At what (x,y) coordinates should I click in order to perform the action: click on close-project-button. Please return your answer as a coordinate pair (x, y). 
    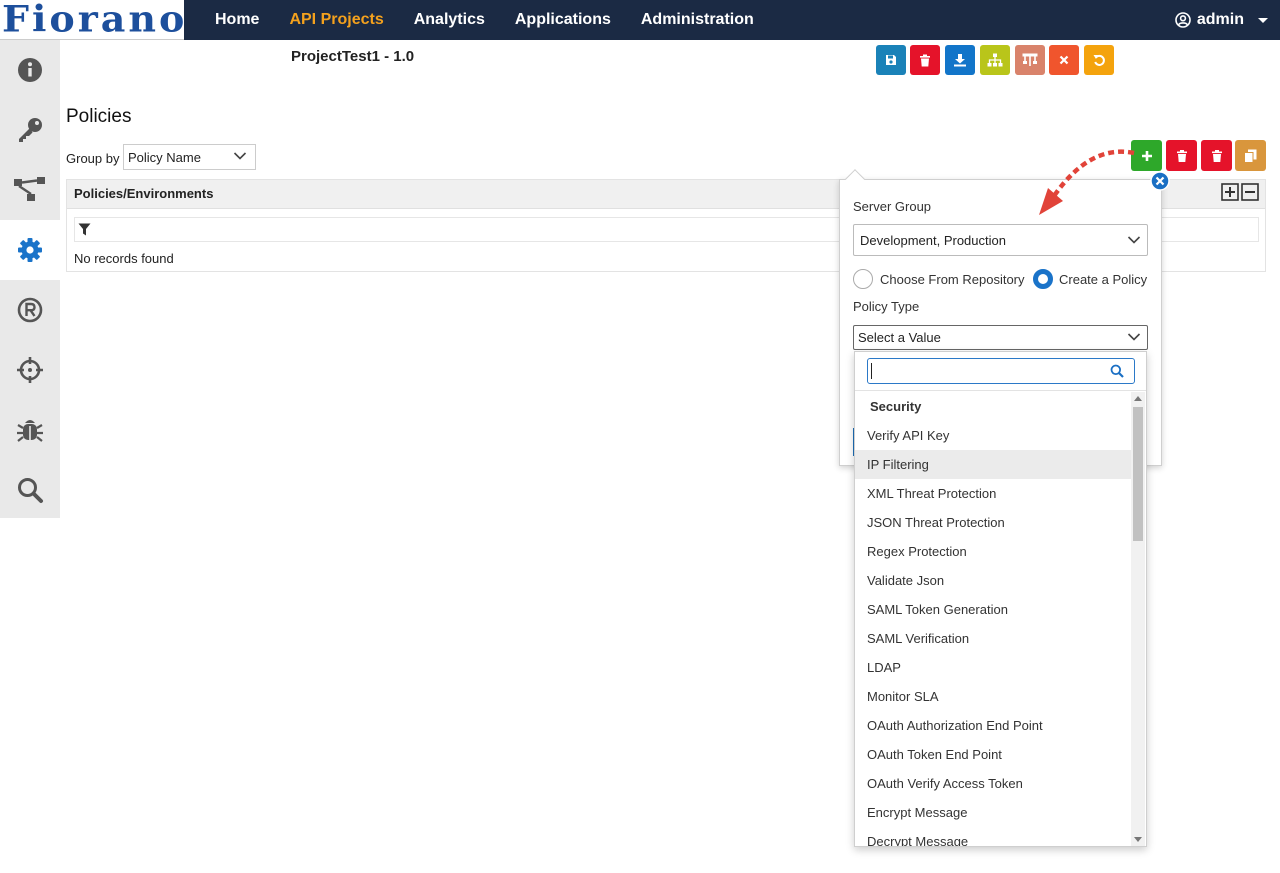
    Looking at the image, I should click on (1064, 60).